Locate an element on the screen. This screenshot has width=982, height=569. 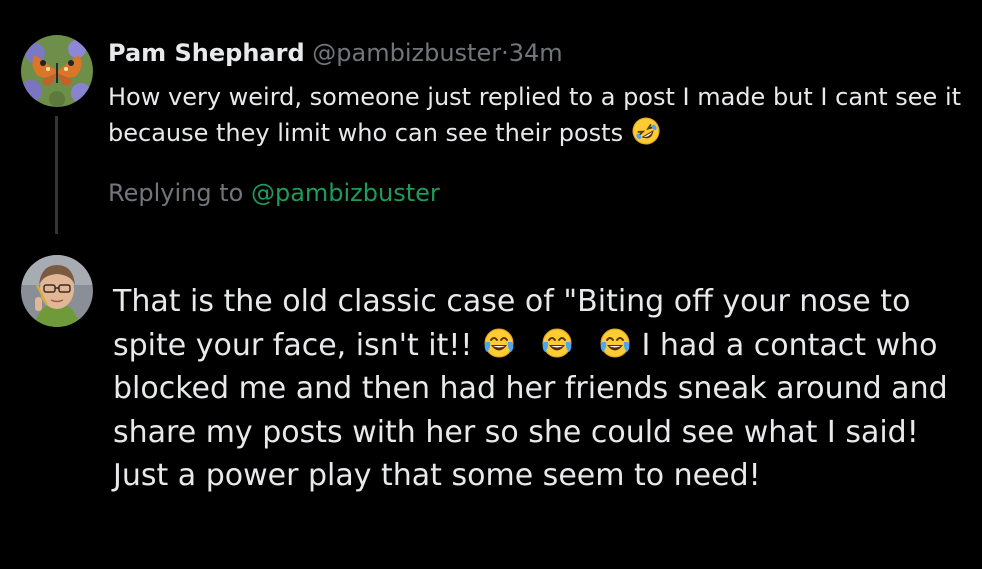
replying-to-handle-link: @pambizbuster is located at coordinates (345, 193).